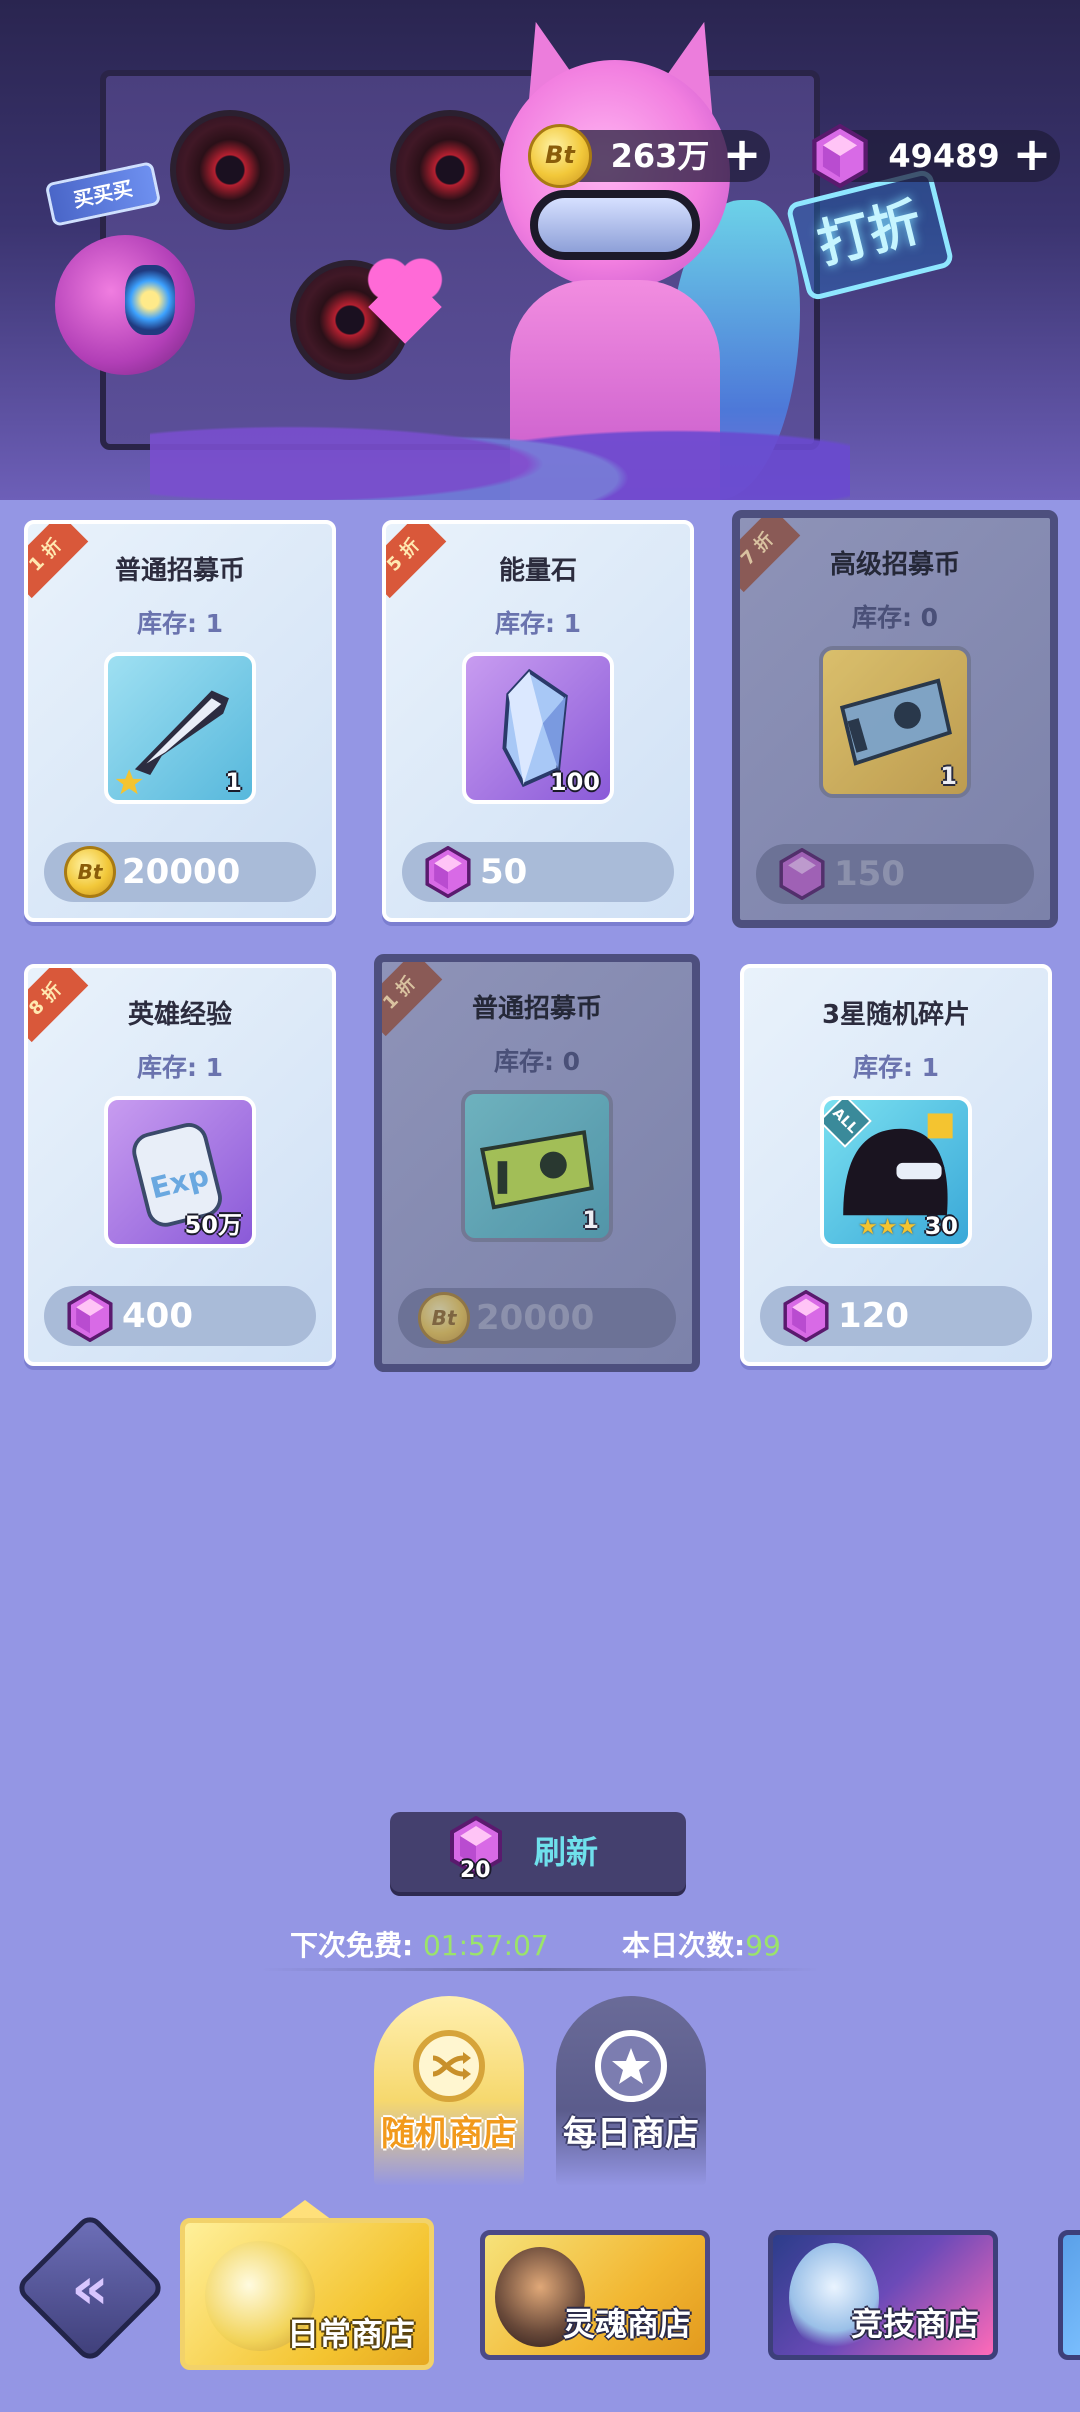 This screenshot has height=2412, width=1080. What do you see at coordinates (449, 2066) in the screenshot?
I see `random-shop-icon` at bounding box center [449, 2066].